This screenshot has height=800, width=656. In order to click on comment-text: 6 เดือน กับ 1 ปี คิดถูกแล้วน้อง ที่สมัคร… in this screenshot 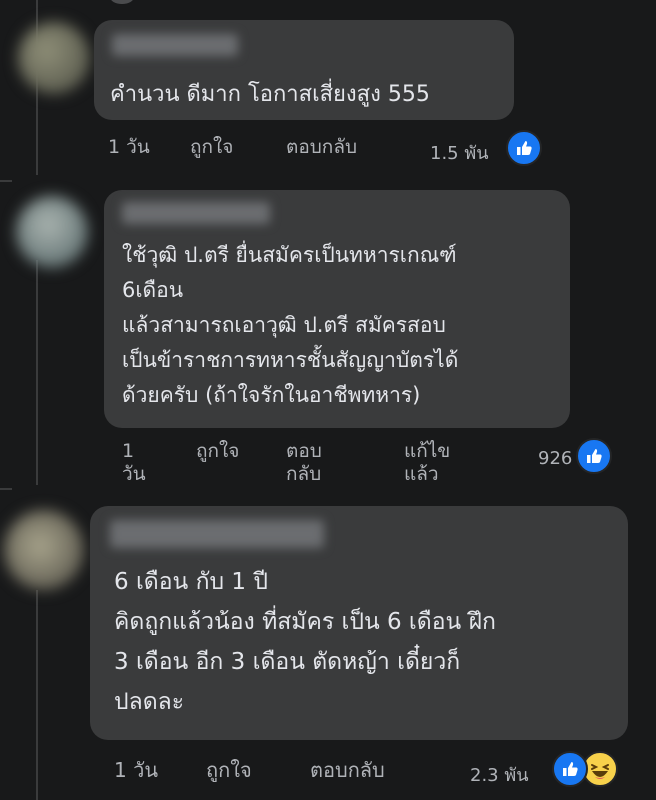, I will do `click(305, 642)`.